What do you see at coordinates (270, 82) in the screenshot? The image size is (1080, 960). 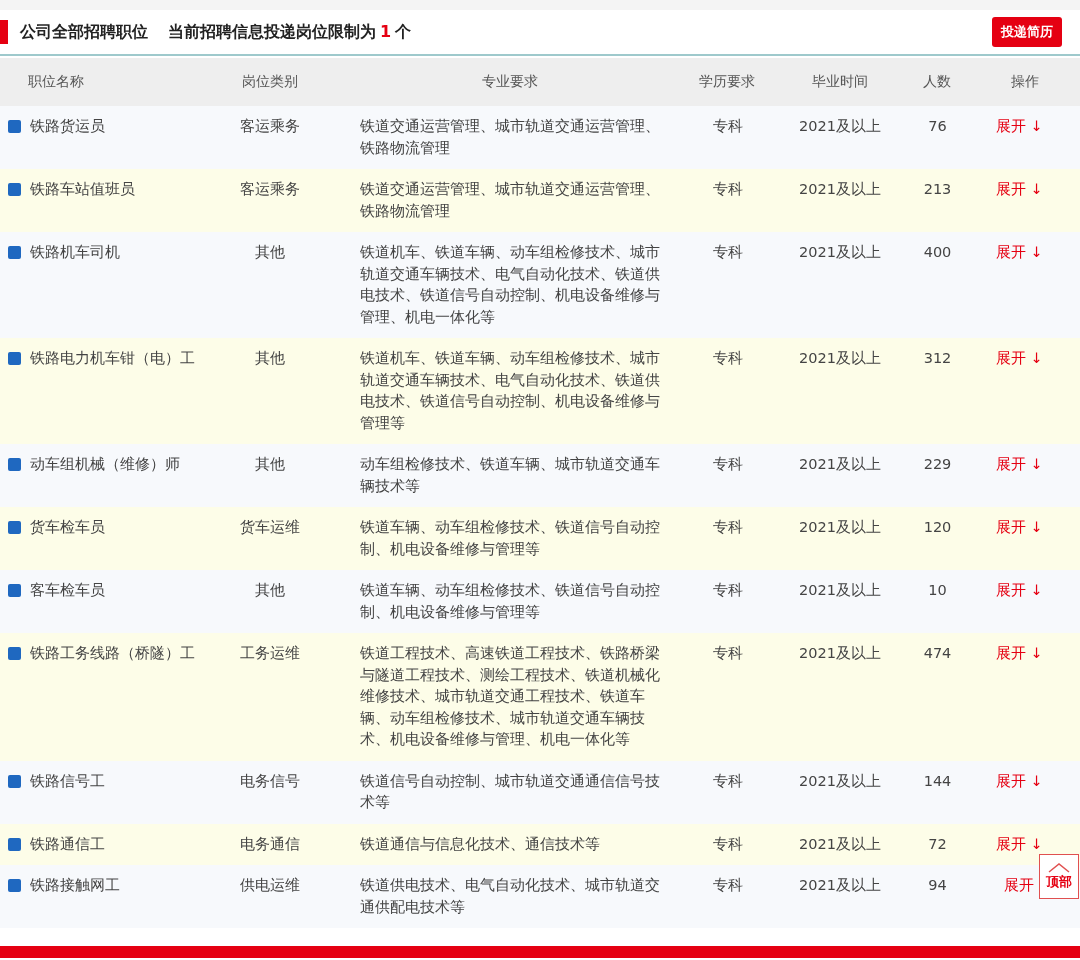 I see `column-header: 岗位类别` at bounding box center [270, 82].